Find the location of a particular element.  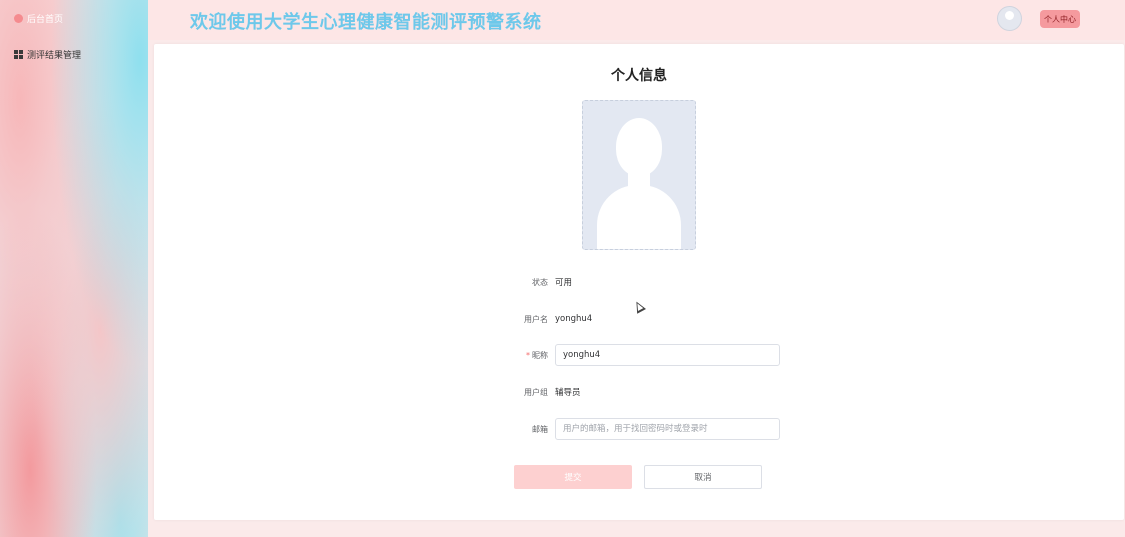

home-icon is located at coordinates (18, 18).